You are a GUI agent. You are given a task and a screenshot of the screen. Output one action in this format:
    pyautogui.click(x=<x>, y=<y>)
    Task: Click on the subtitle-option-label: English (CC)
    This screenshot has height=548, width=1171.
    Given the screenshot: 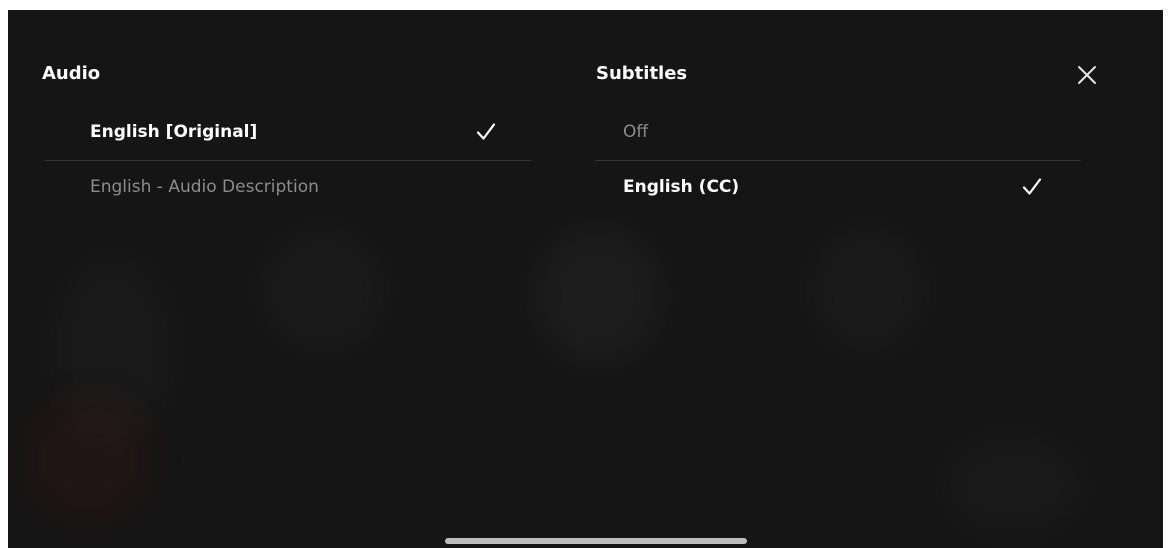 What is the action you would take?
    pyautogui.click(x=681, y=187)
    